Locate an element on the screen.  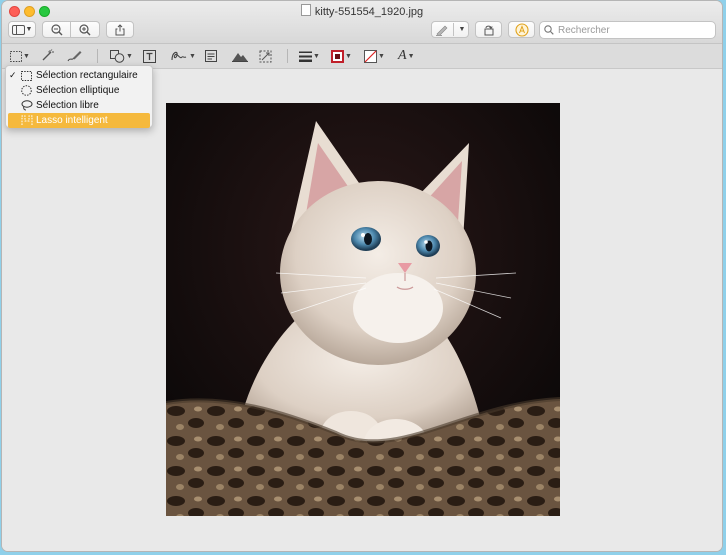
share-button is located at coordinates (120, 29).